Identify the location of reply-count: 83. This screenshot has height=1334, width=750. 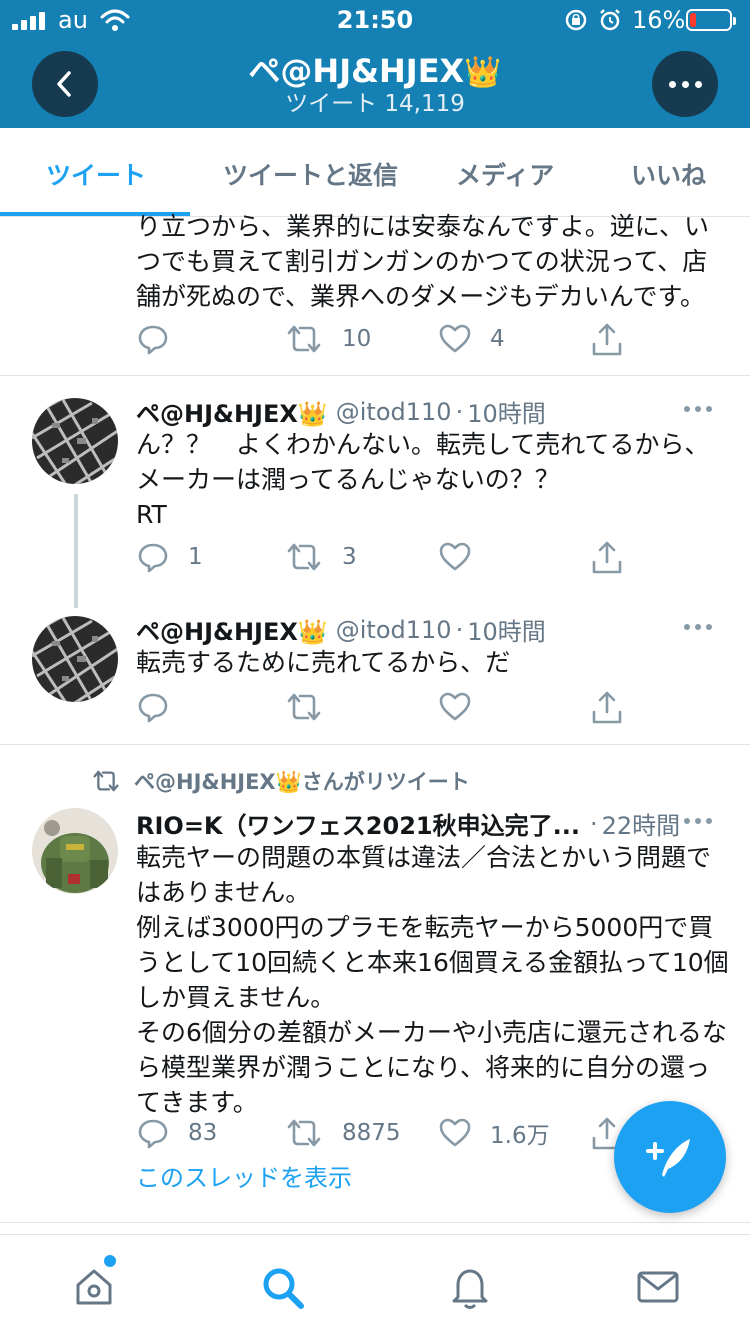
(203, 1133).